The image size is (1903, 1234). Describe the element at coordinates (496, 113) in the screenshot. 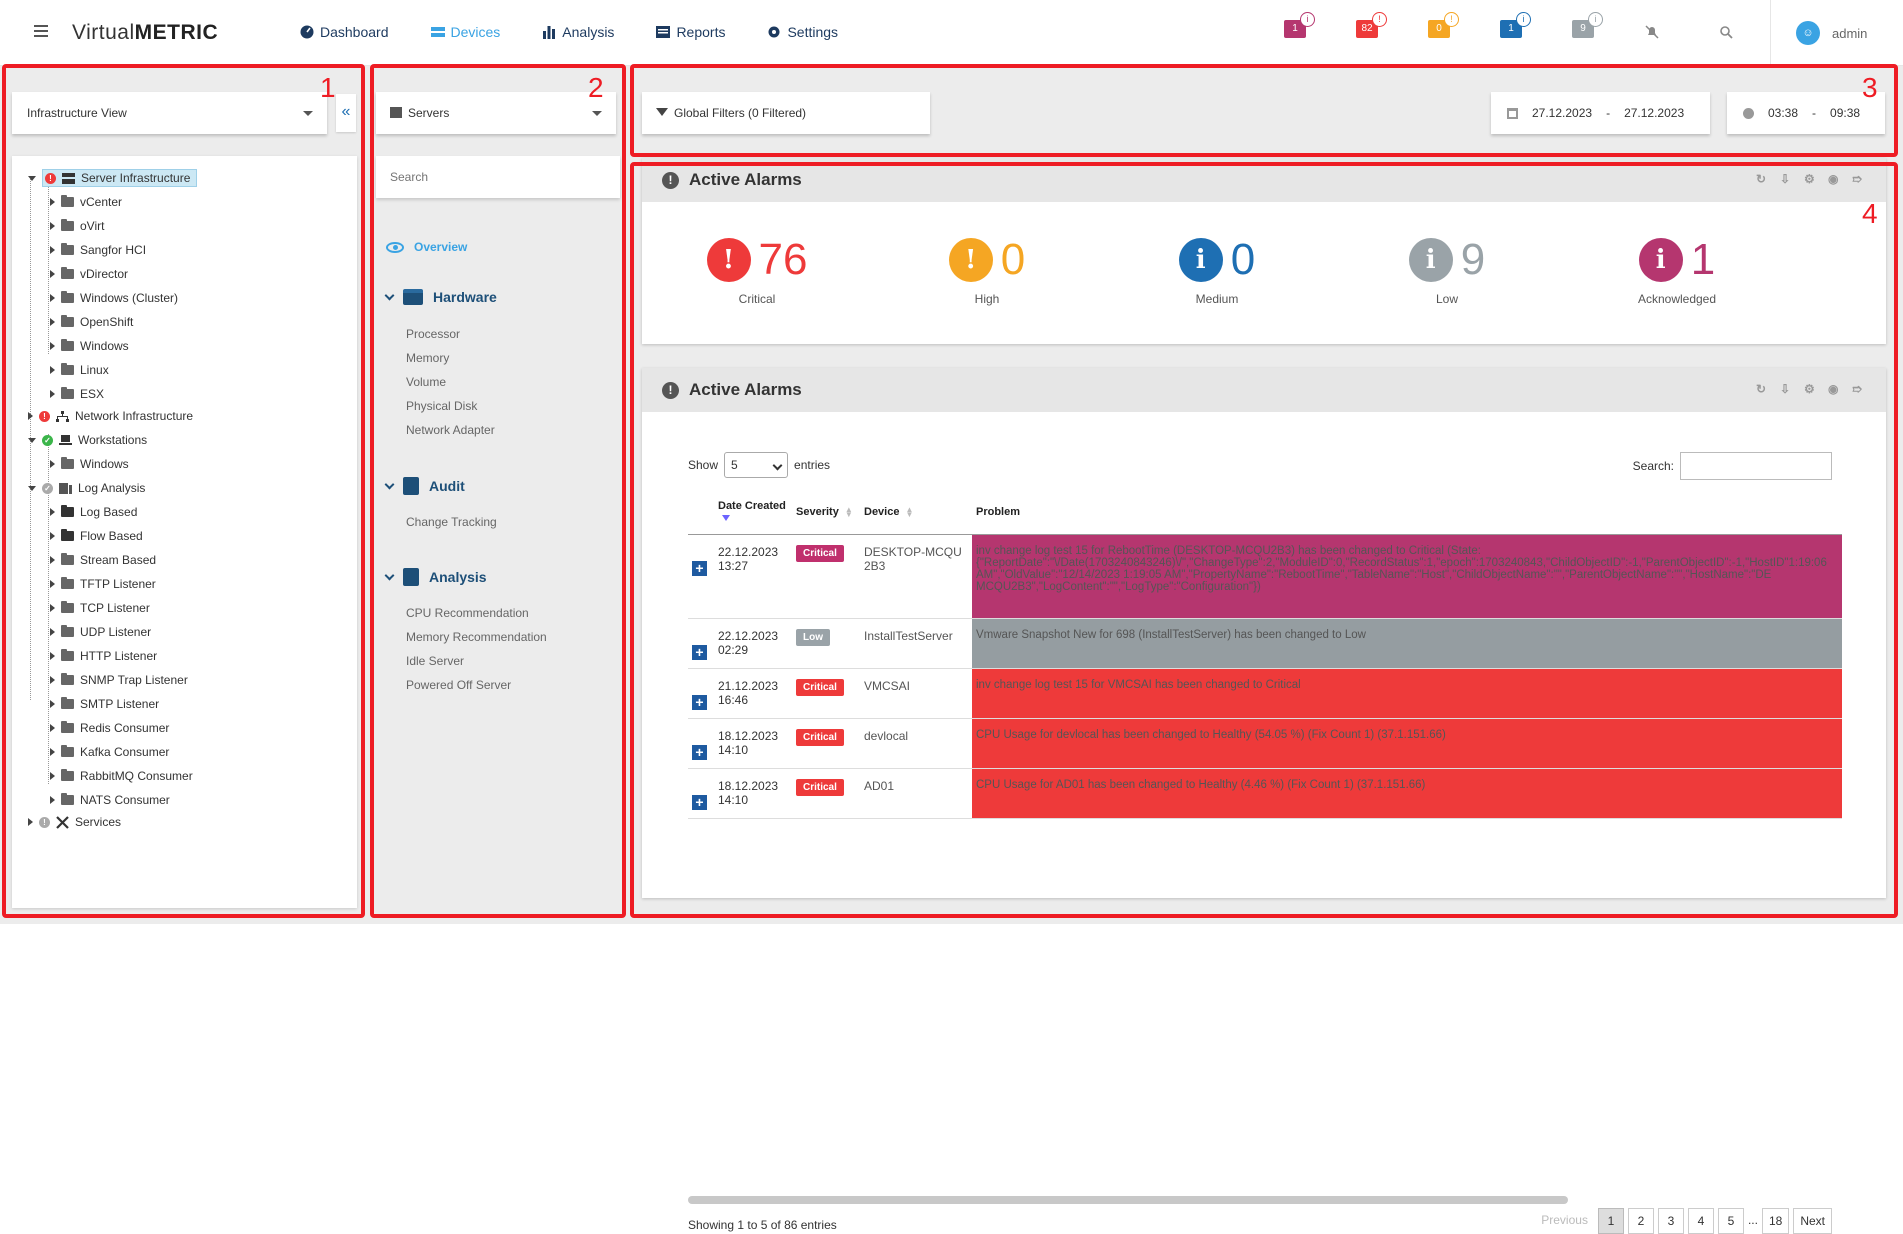

I see `category-select: Servers` at that location.